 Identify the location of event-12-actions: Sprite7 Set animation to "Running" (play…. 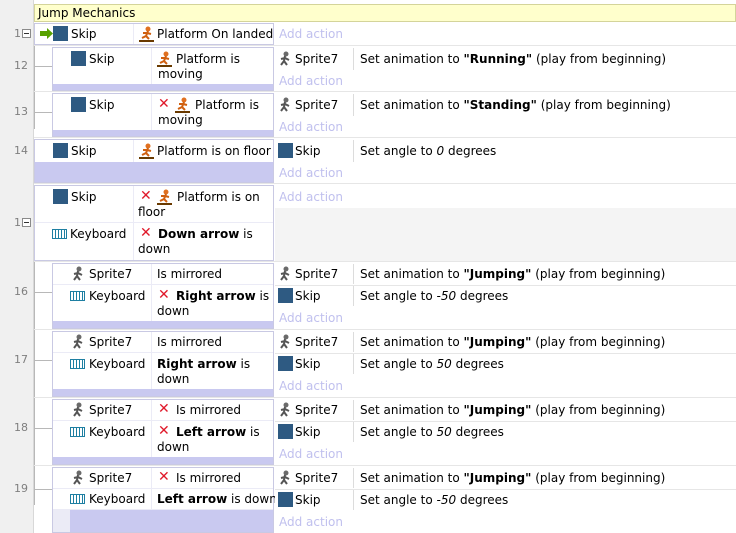
(505, 69).